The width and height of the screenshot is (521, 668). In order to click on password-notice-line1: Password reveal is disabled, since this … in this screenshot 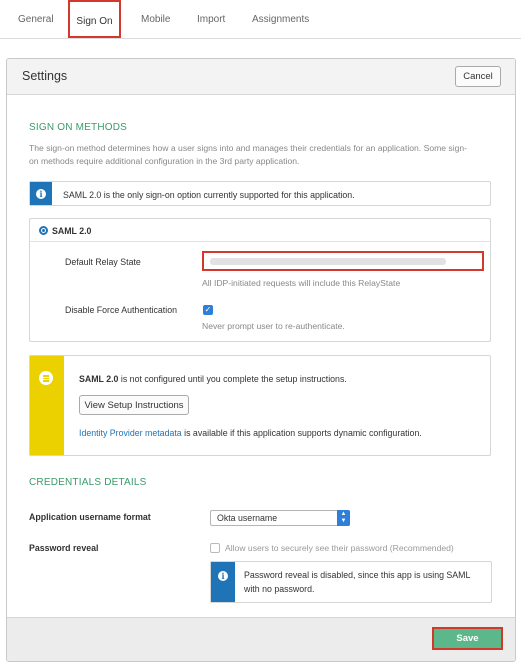, I will do `click(357, 575)`.